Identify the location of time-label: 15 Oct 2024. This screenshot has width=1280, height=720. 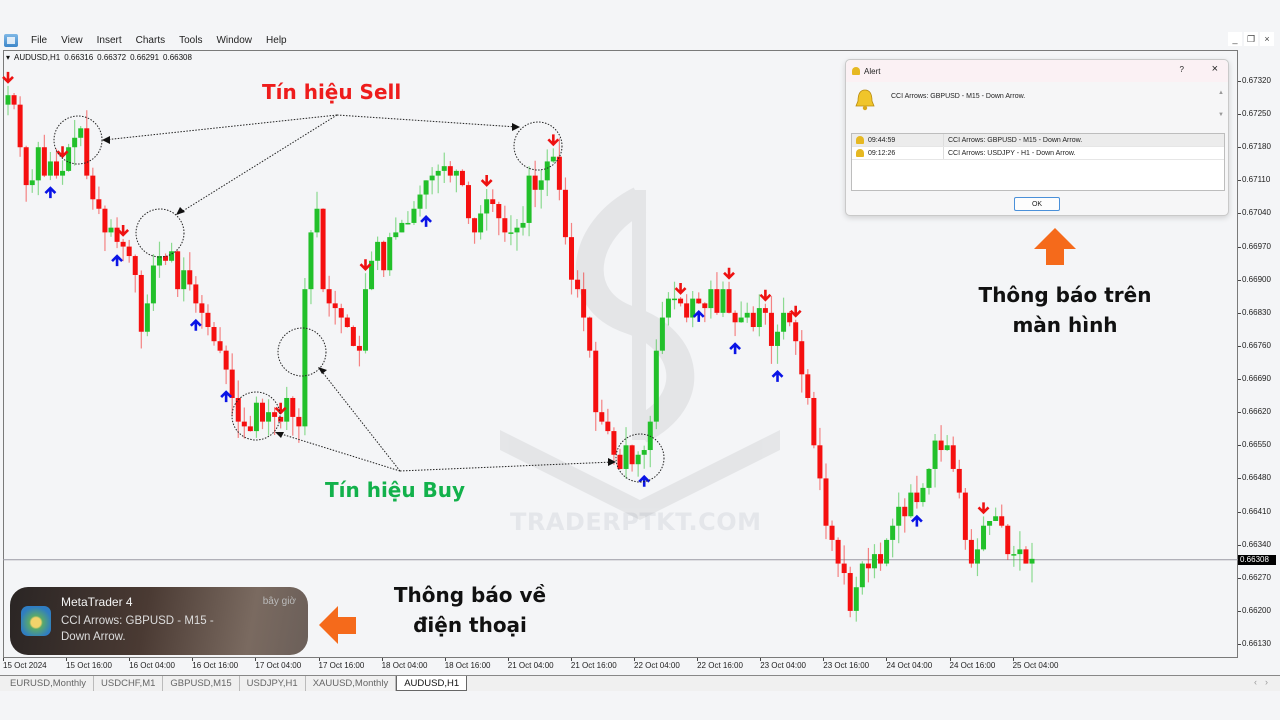
(25, 665).